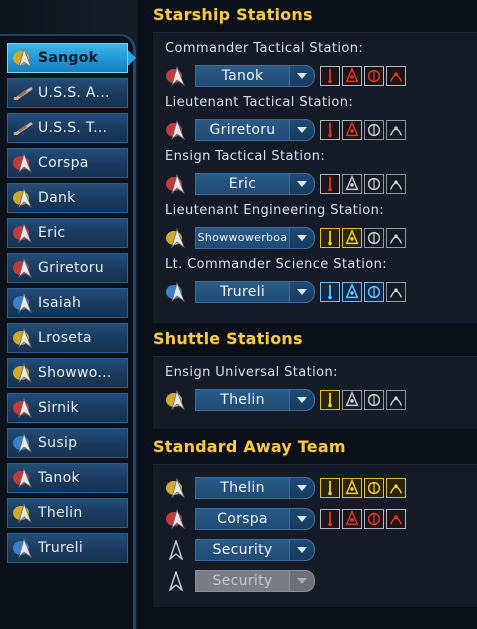 The image size is (477, 629). Describe the element at coordinates (63, 163) in the screenshot. I see `sidebar-item-label: Corspa` at that location.